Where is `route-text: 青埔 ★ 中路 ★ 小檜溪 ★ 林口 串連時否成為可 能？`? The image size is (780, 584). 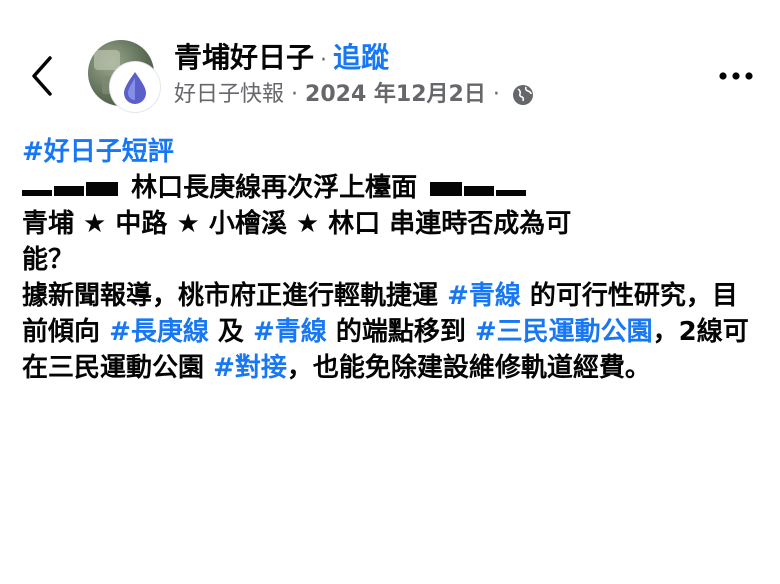 route-text: 青埔 ★ 中路 ★ 小檜溪 ★ 林口 串連時否成為可 能？ is located at coordinates (392, 242).